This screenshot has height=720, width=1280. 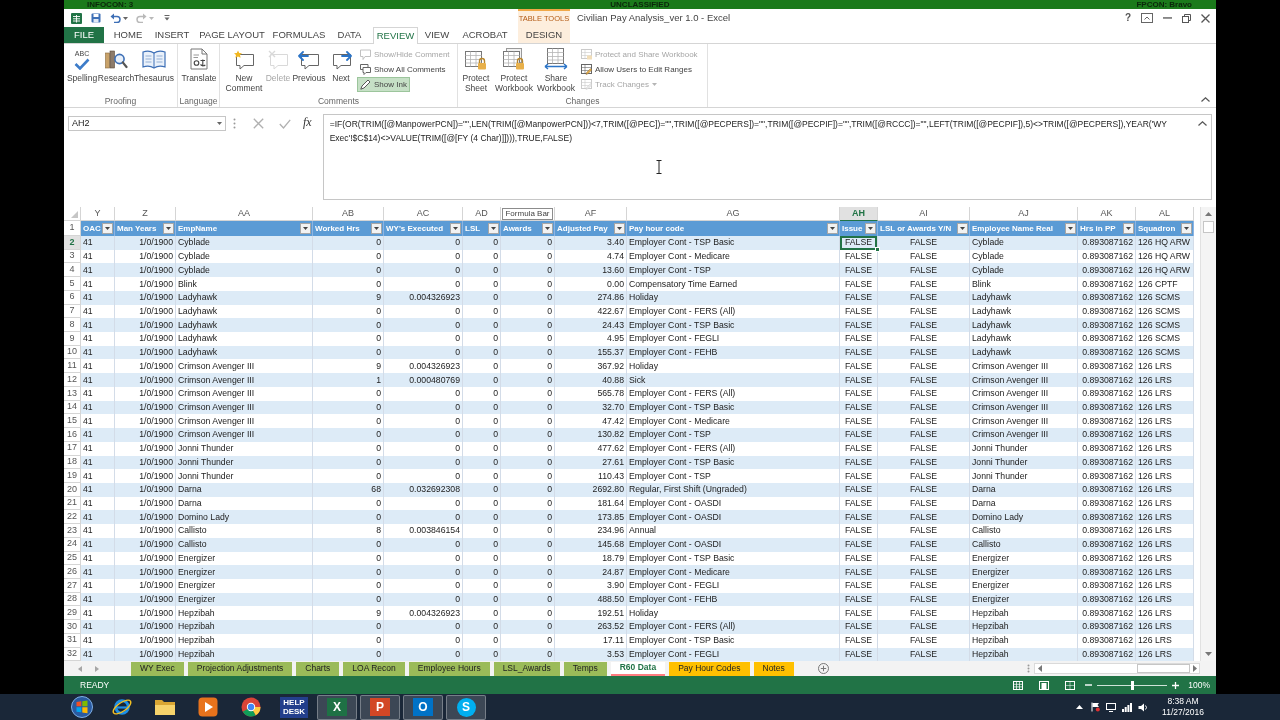 What do you see at coordinates (240, 668) in the screenshot?
I see `sheet-tab: Projection Adjustments` at bounding box center [240, 668].